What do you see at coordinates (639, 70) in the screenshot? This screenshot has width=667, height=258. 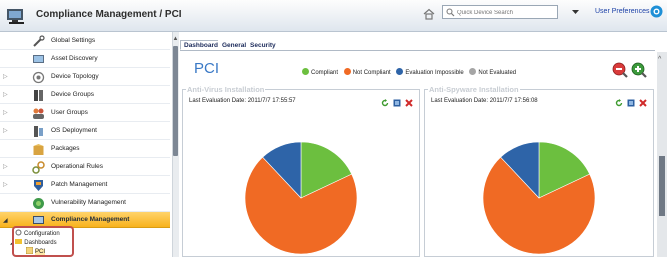 I see `zoom-in-icon` at bounding box center [639, 70].